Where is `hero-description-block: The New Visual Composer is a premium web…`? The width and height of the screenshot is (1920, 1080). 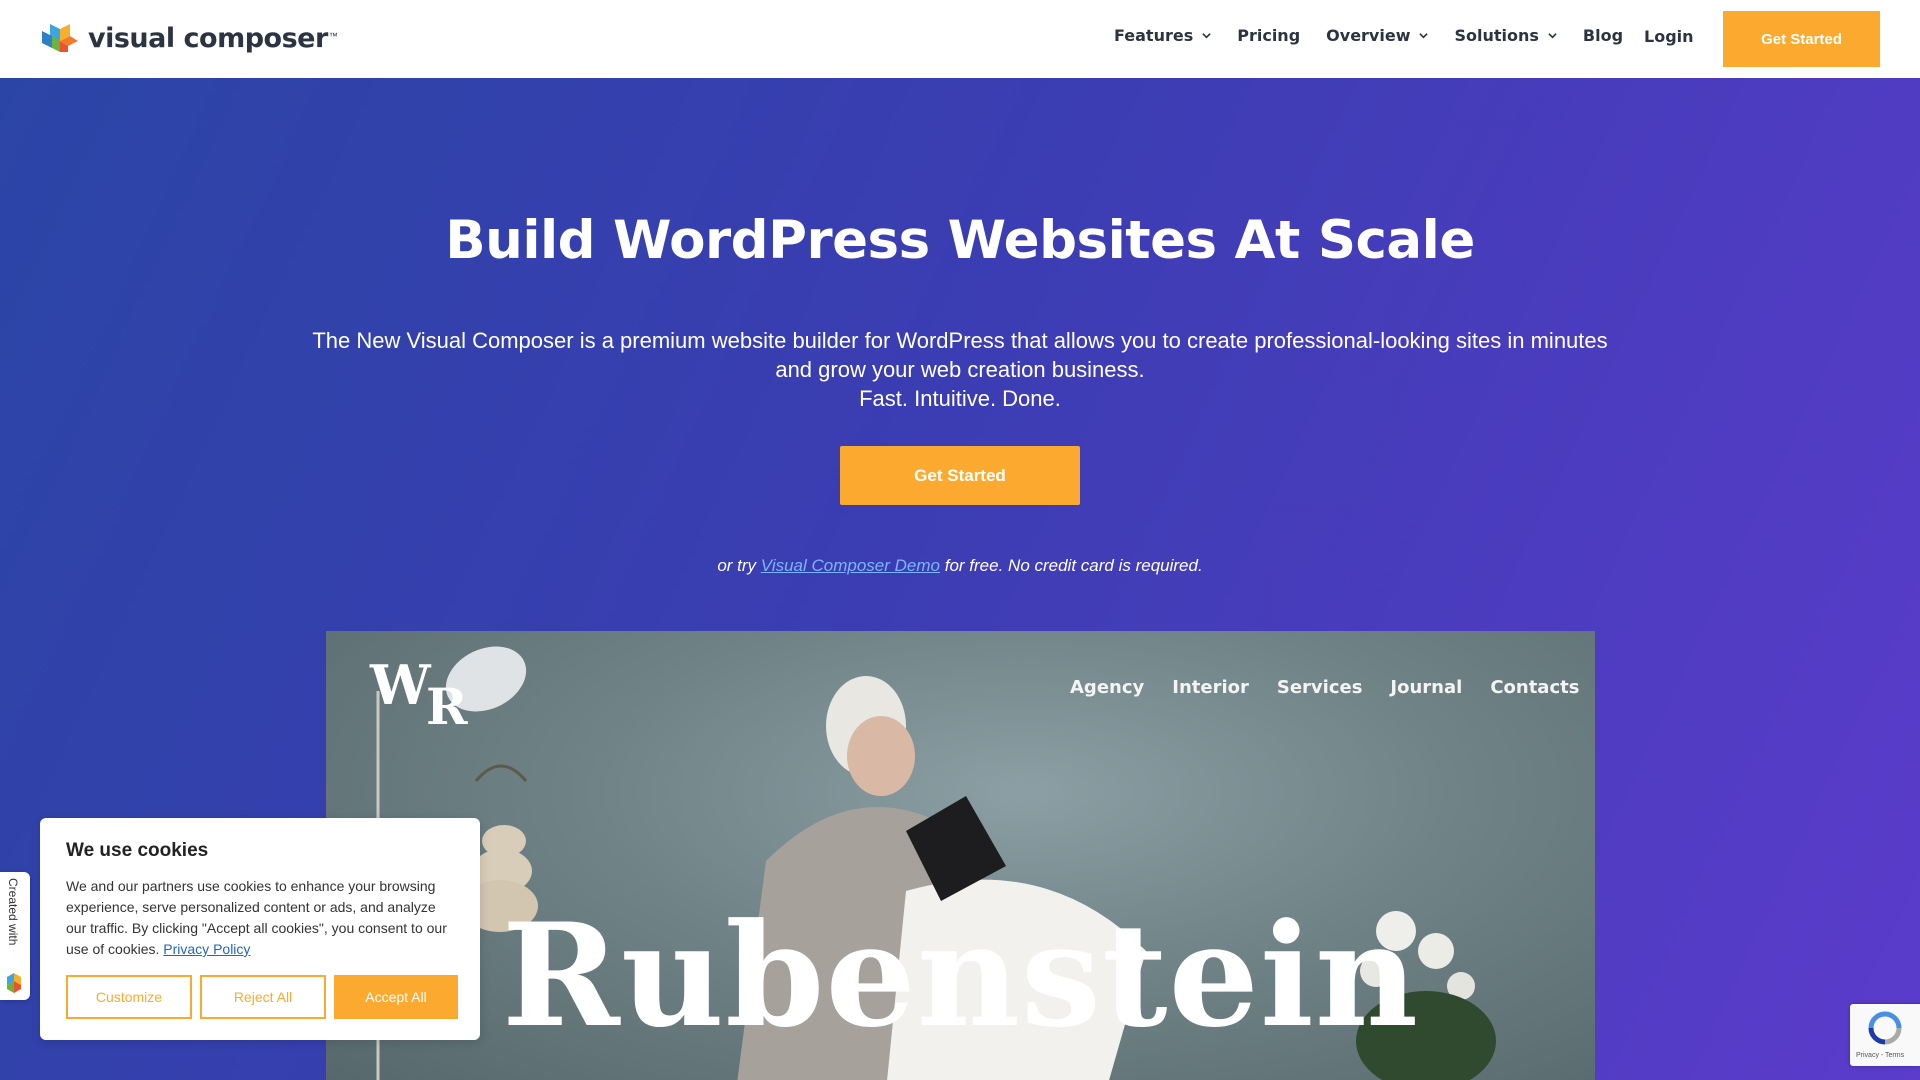
hero-description-block: The New Visual Composer is a premium web… is located at coordinates (960, 369).